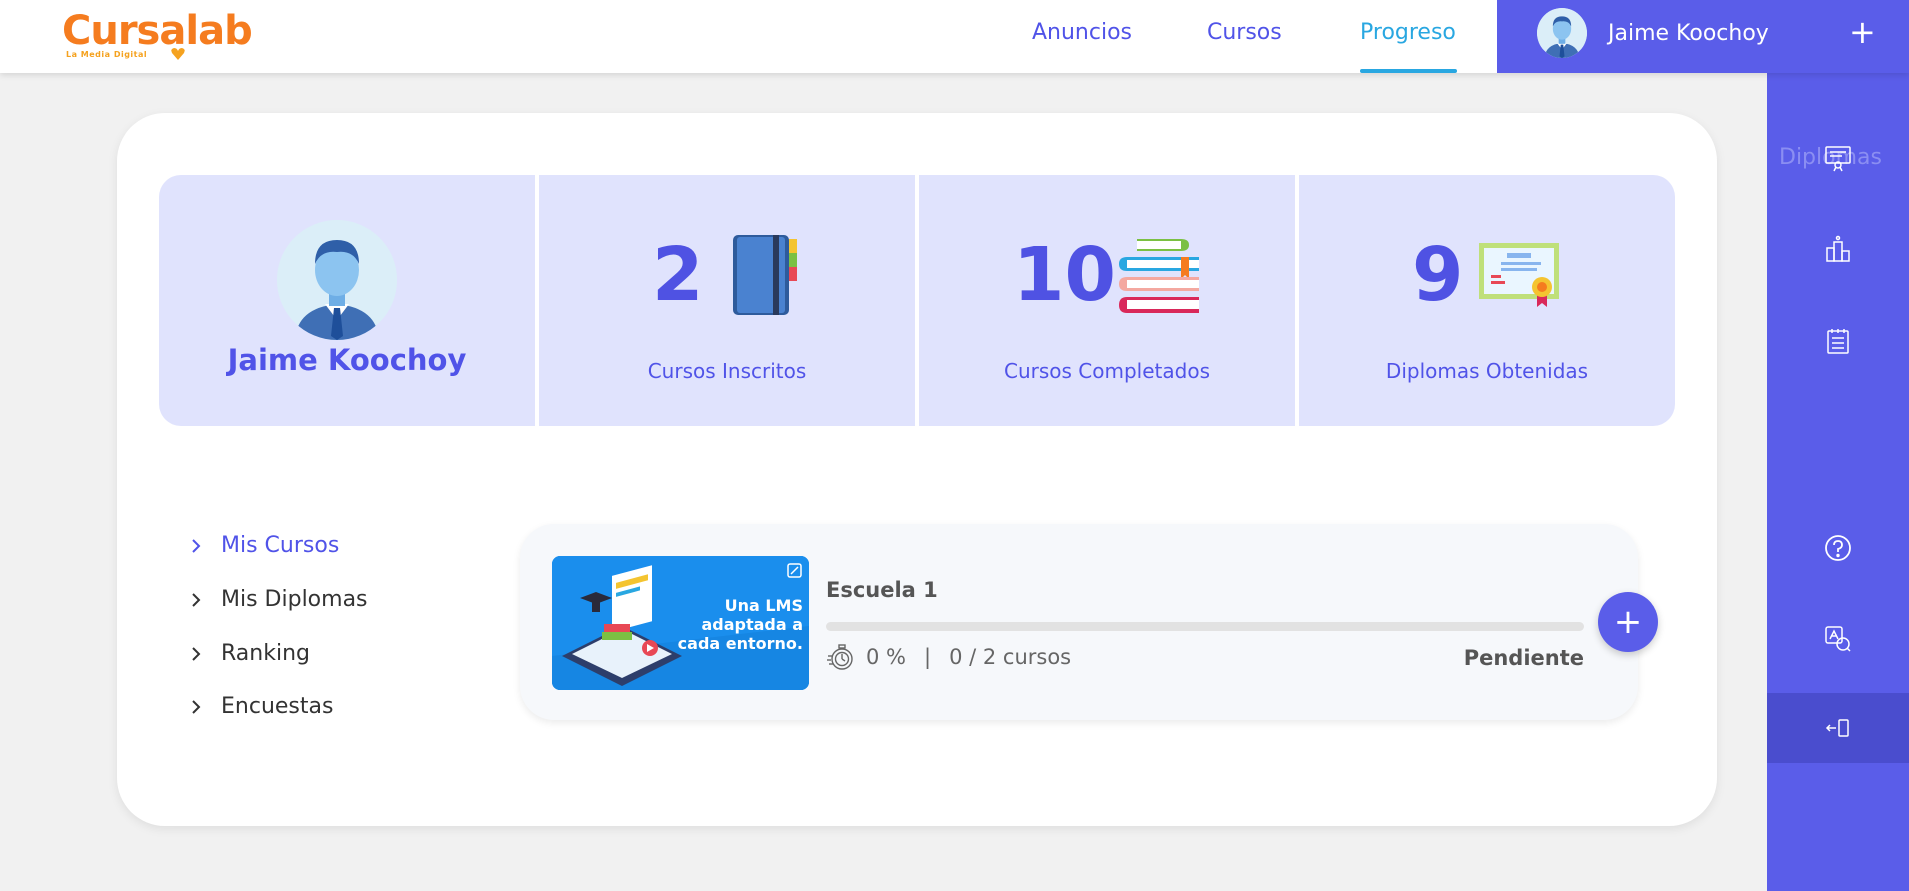 Image resolution: width=1909 pixels, height=891 pixels. I want to click on sidebar-item-logout, so click(1838, 728).